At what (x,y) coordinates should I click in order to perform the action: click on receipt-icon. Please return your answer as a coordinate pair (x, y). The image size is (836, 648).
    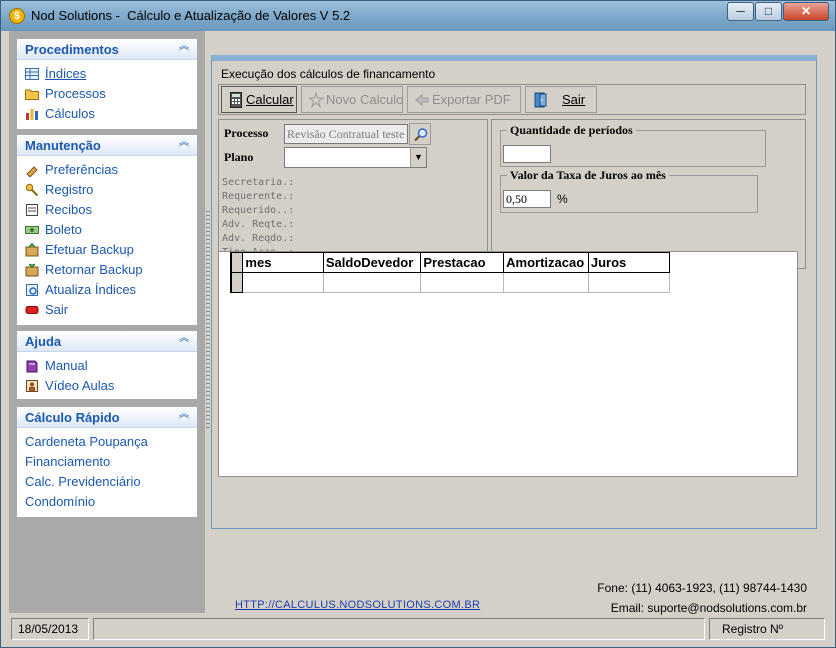
    Looking at the image, I should click on (32, 210).